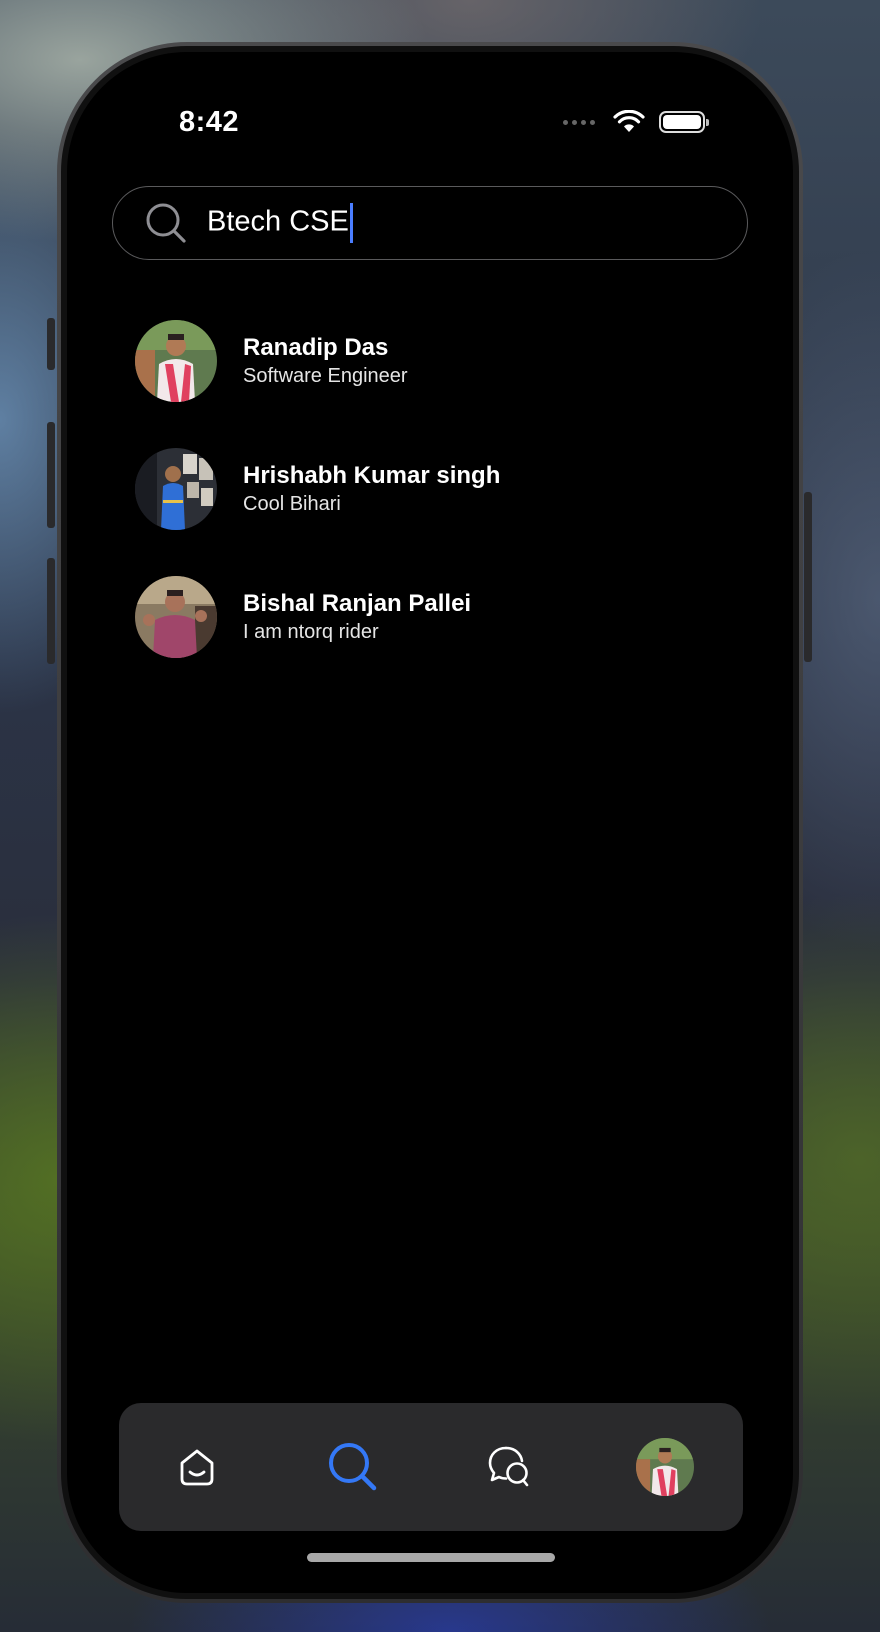 The height and width of the screenshot is (1632, 880). Describe the element at coordinates (209, 122) in the screenshot. I see `status-time: 8:42` at that location.